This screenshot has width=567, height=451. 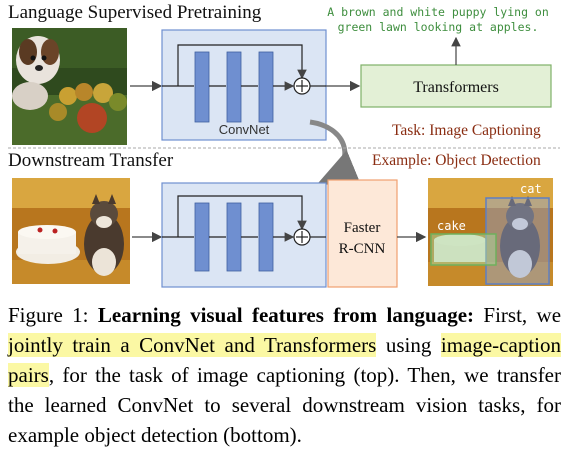 I want to click on pretraining-title: Language Supervised Pretraining, so click(x=135, y=12).